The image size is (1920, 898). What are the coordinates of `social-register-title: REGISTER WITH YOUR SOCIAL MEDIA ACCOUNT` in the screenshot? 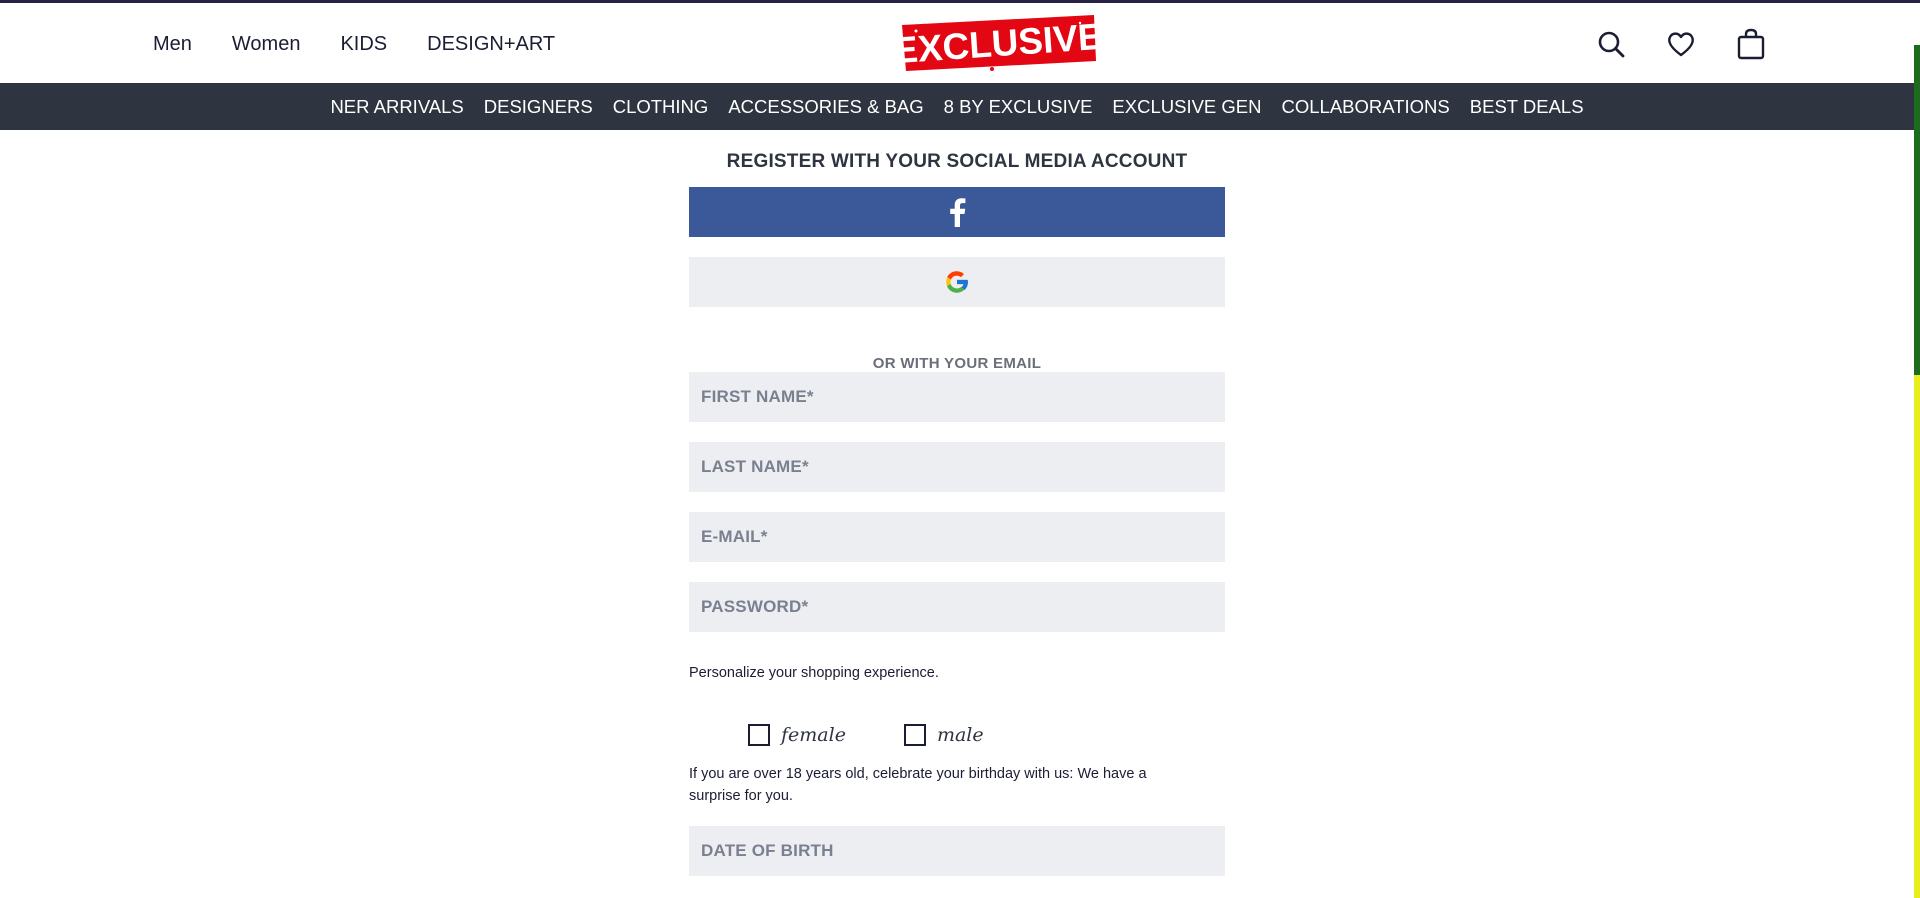 It's located at (957, 161).